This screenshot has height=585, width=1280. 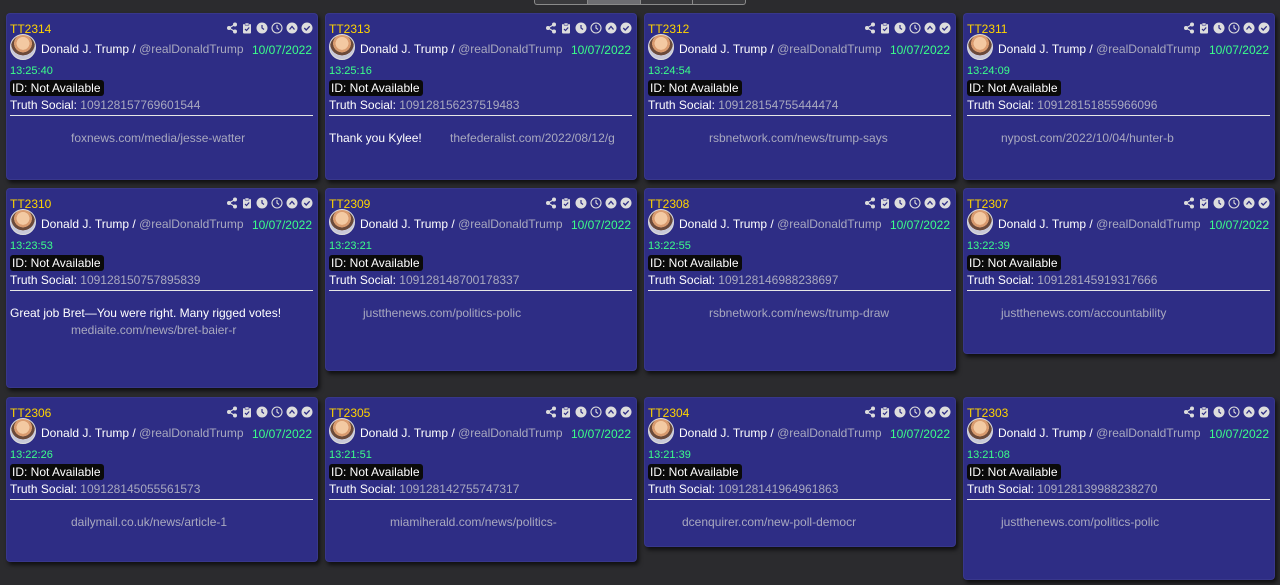 What do you see at coordinates (1087, 138) in the screenshot?
I see `post-link: nypost.com/2022/10/04/hunter-b` at bounding box center [1087, 138].